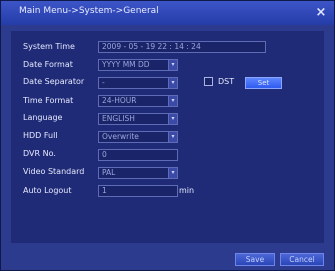 The image size is (335, 271). What do you see at coordinates (54, 171) in the screenshot?
I see `video-standard-label: Video Standard` at bounding box center [54, 171].